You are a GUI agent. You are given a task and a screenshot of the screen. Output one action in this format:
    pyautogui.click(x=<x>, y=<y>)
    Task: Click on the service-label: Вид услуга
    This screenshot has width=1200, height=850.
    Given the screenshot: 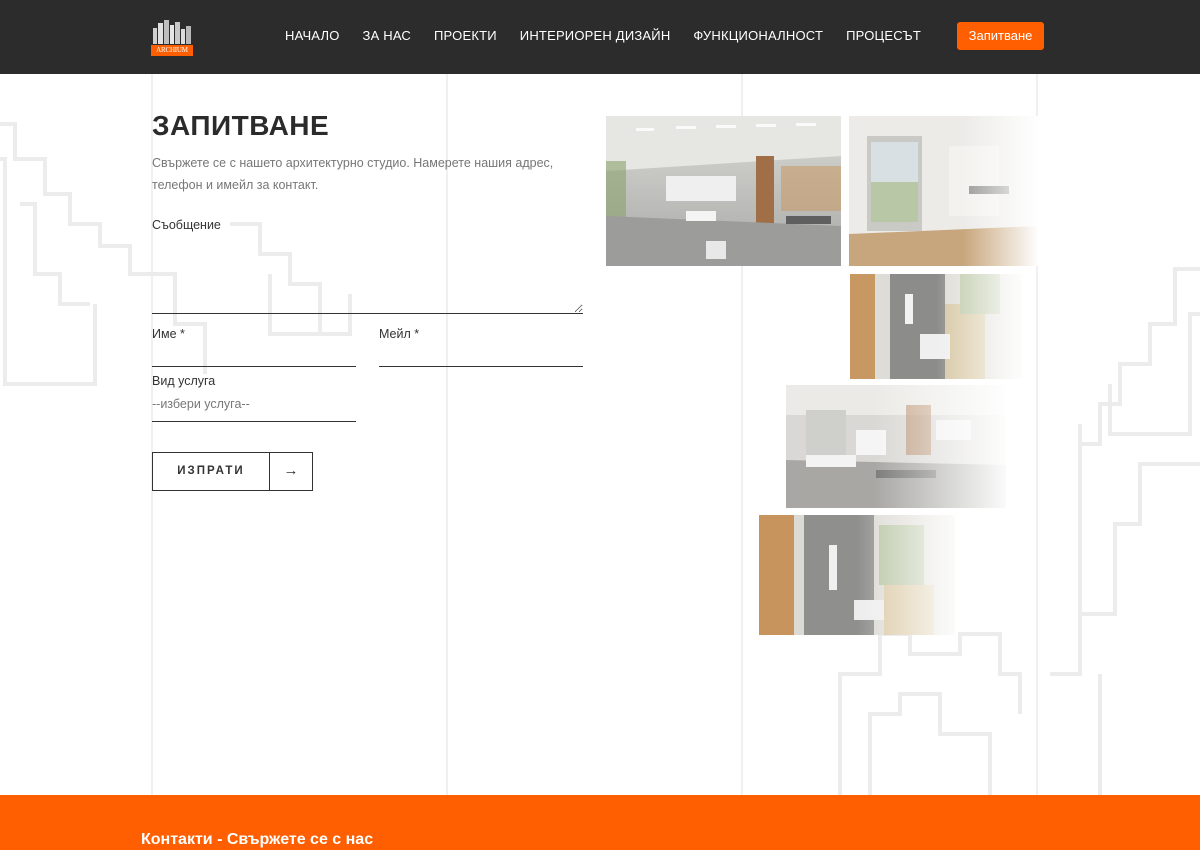 What is the action you would take?
    pyautogui.click(x=184, y=381)
    